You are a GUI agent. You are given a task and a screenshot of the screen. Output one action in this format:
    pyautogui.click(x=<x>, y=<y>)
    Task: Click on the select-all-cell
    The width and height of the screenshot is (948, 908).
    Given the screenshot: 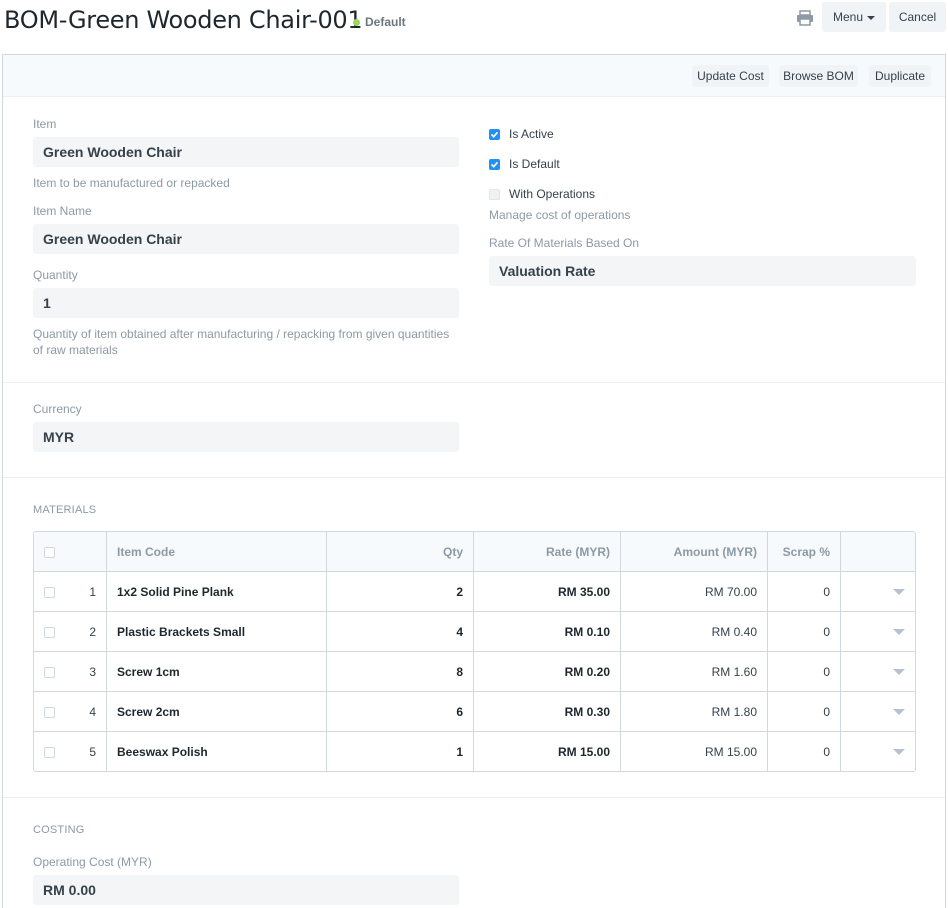 What is the action you would take?
    pyautogui.click(x=70, y=551)
    